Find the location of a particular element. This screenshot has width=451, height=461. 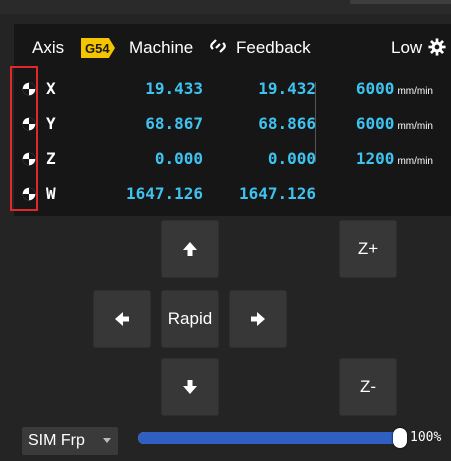

feedback-column-label: Feedback is located at coordinates (273, 48).